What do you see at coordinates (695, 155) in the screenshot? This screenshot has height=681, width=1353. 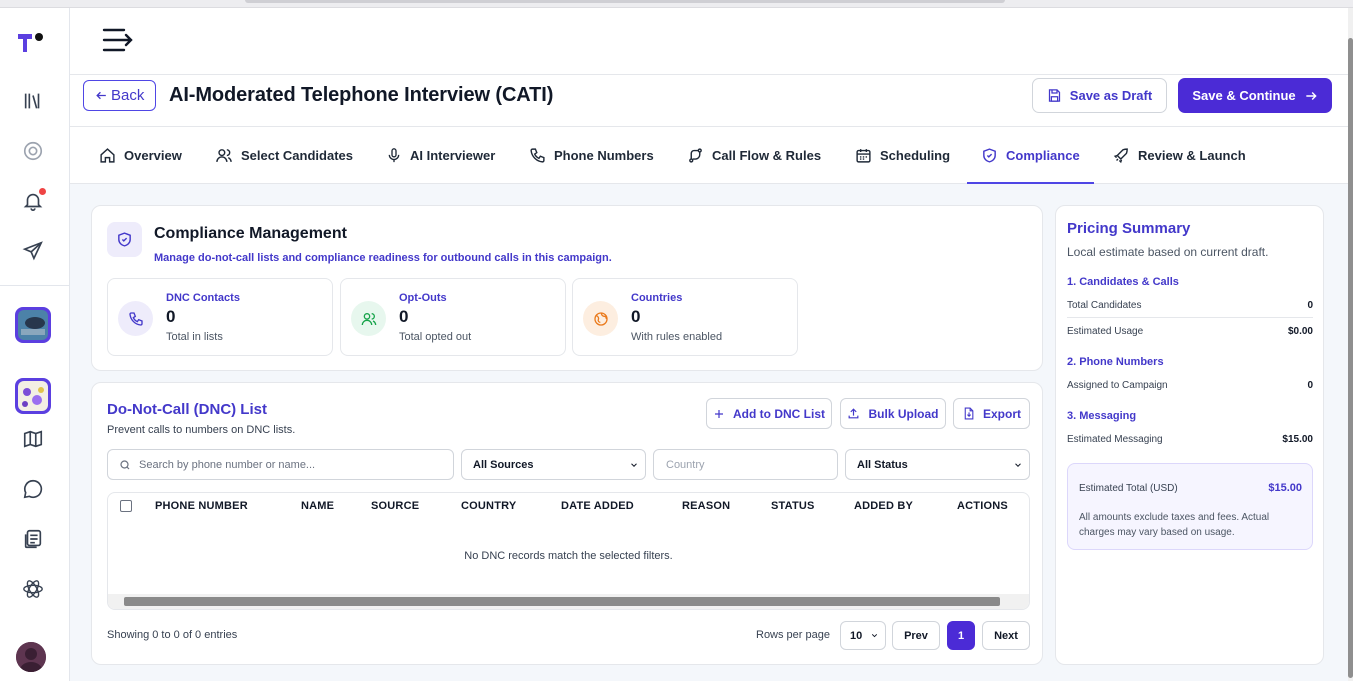 I see `branch-icon` at bounding box center [695, 155].